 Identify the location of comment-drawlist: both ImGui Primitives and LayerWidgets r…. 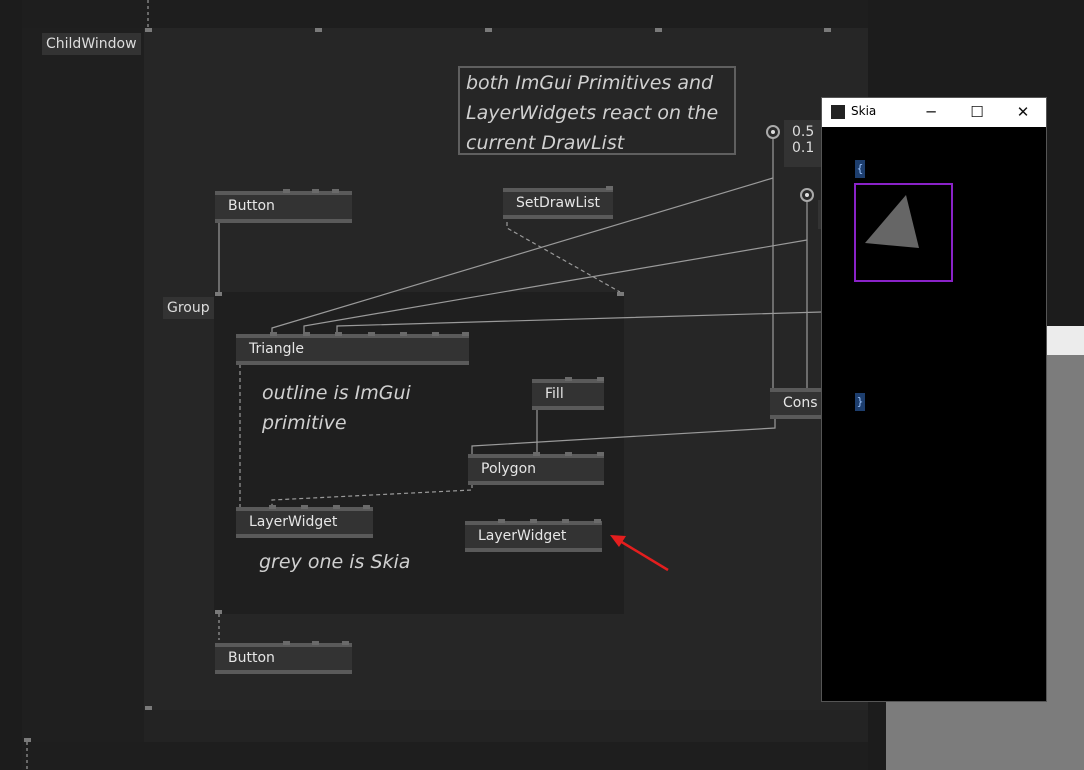
(597, 110).